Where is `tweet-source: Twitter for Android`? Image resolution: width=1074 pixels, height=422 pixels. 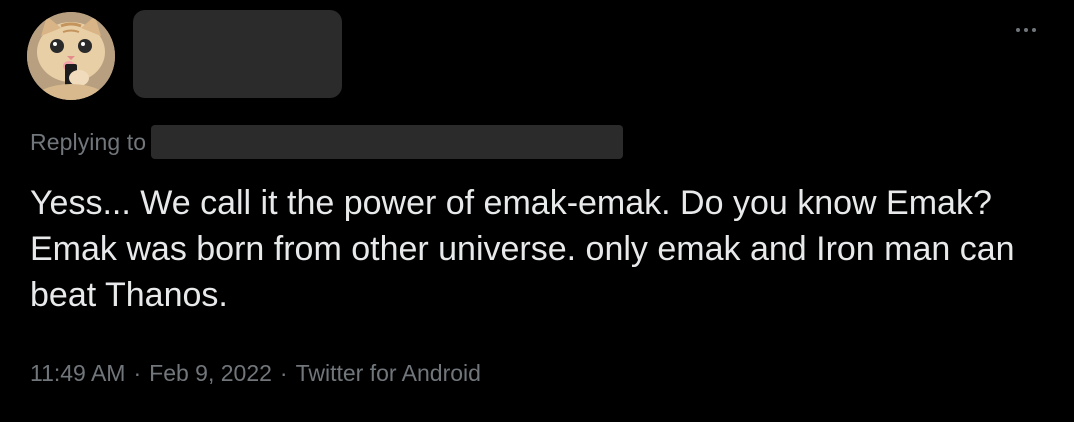
tweet-source: Twitter for Android is located at coordinates (388, 373).